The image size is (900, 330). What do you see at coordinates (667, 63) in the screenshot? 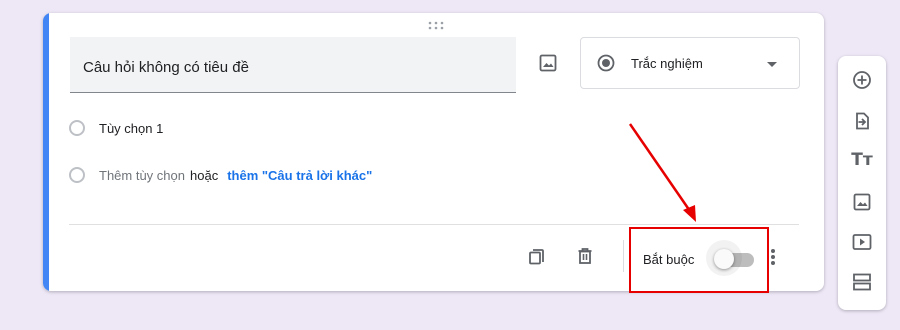
I see `question-type-label: Trắc nghiệm` at bounding box center [667, 63].